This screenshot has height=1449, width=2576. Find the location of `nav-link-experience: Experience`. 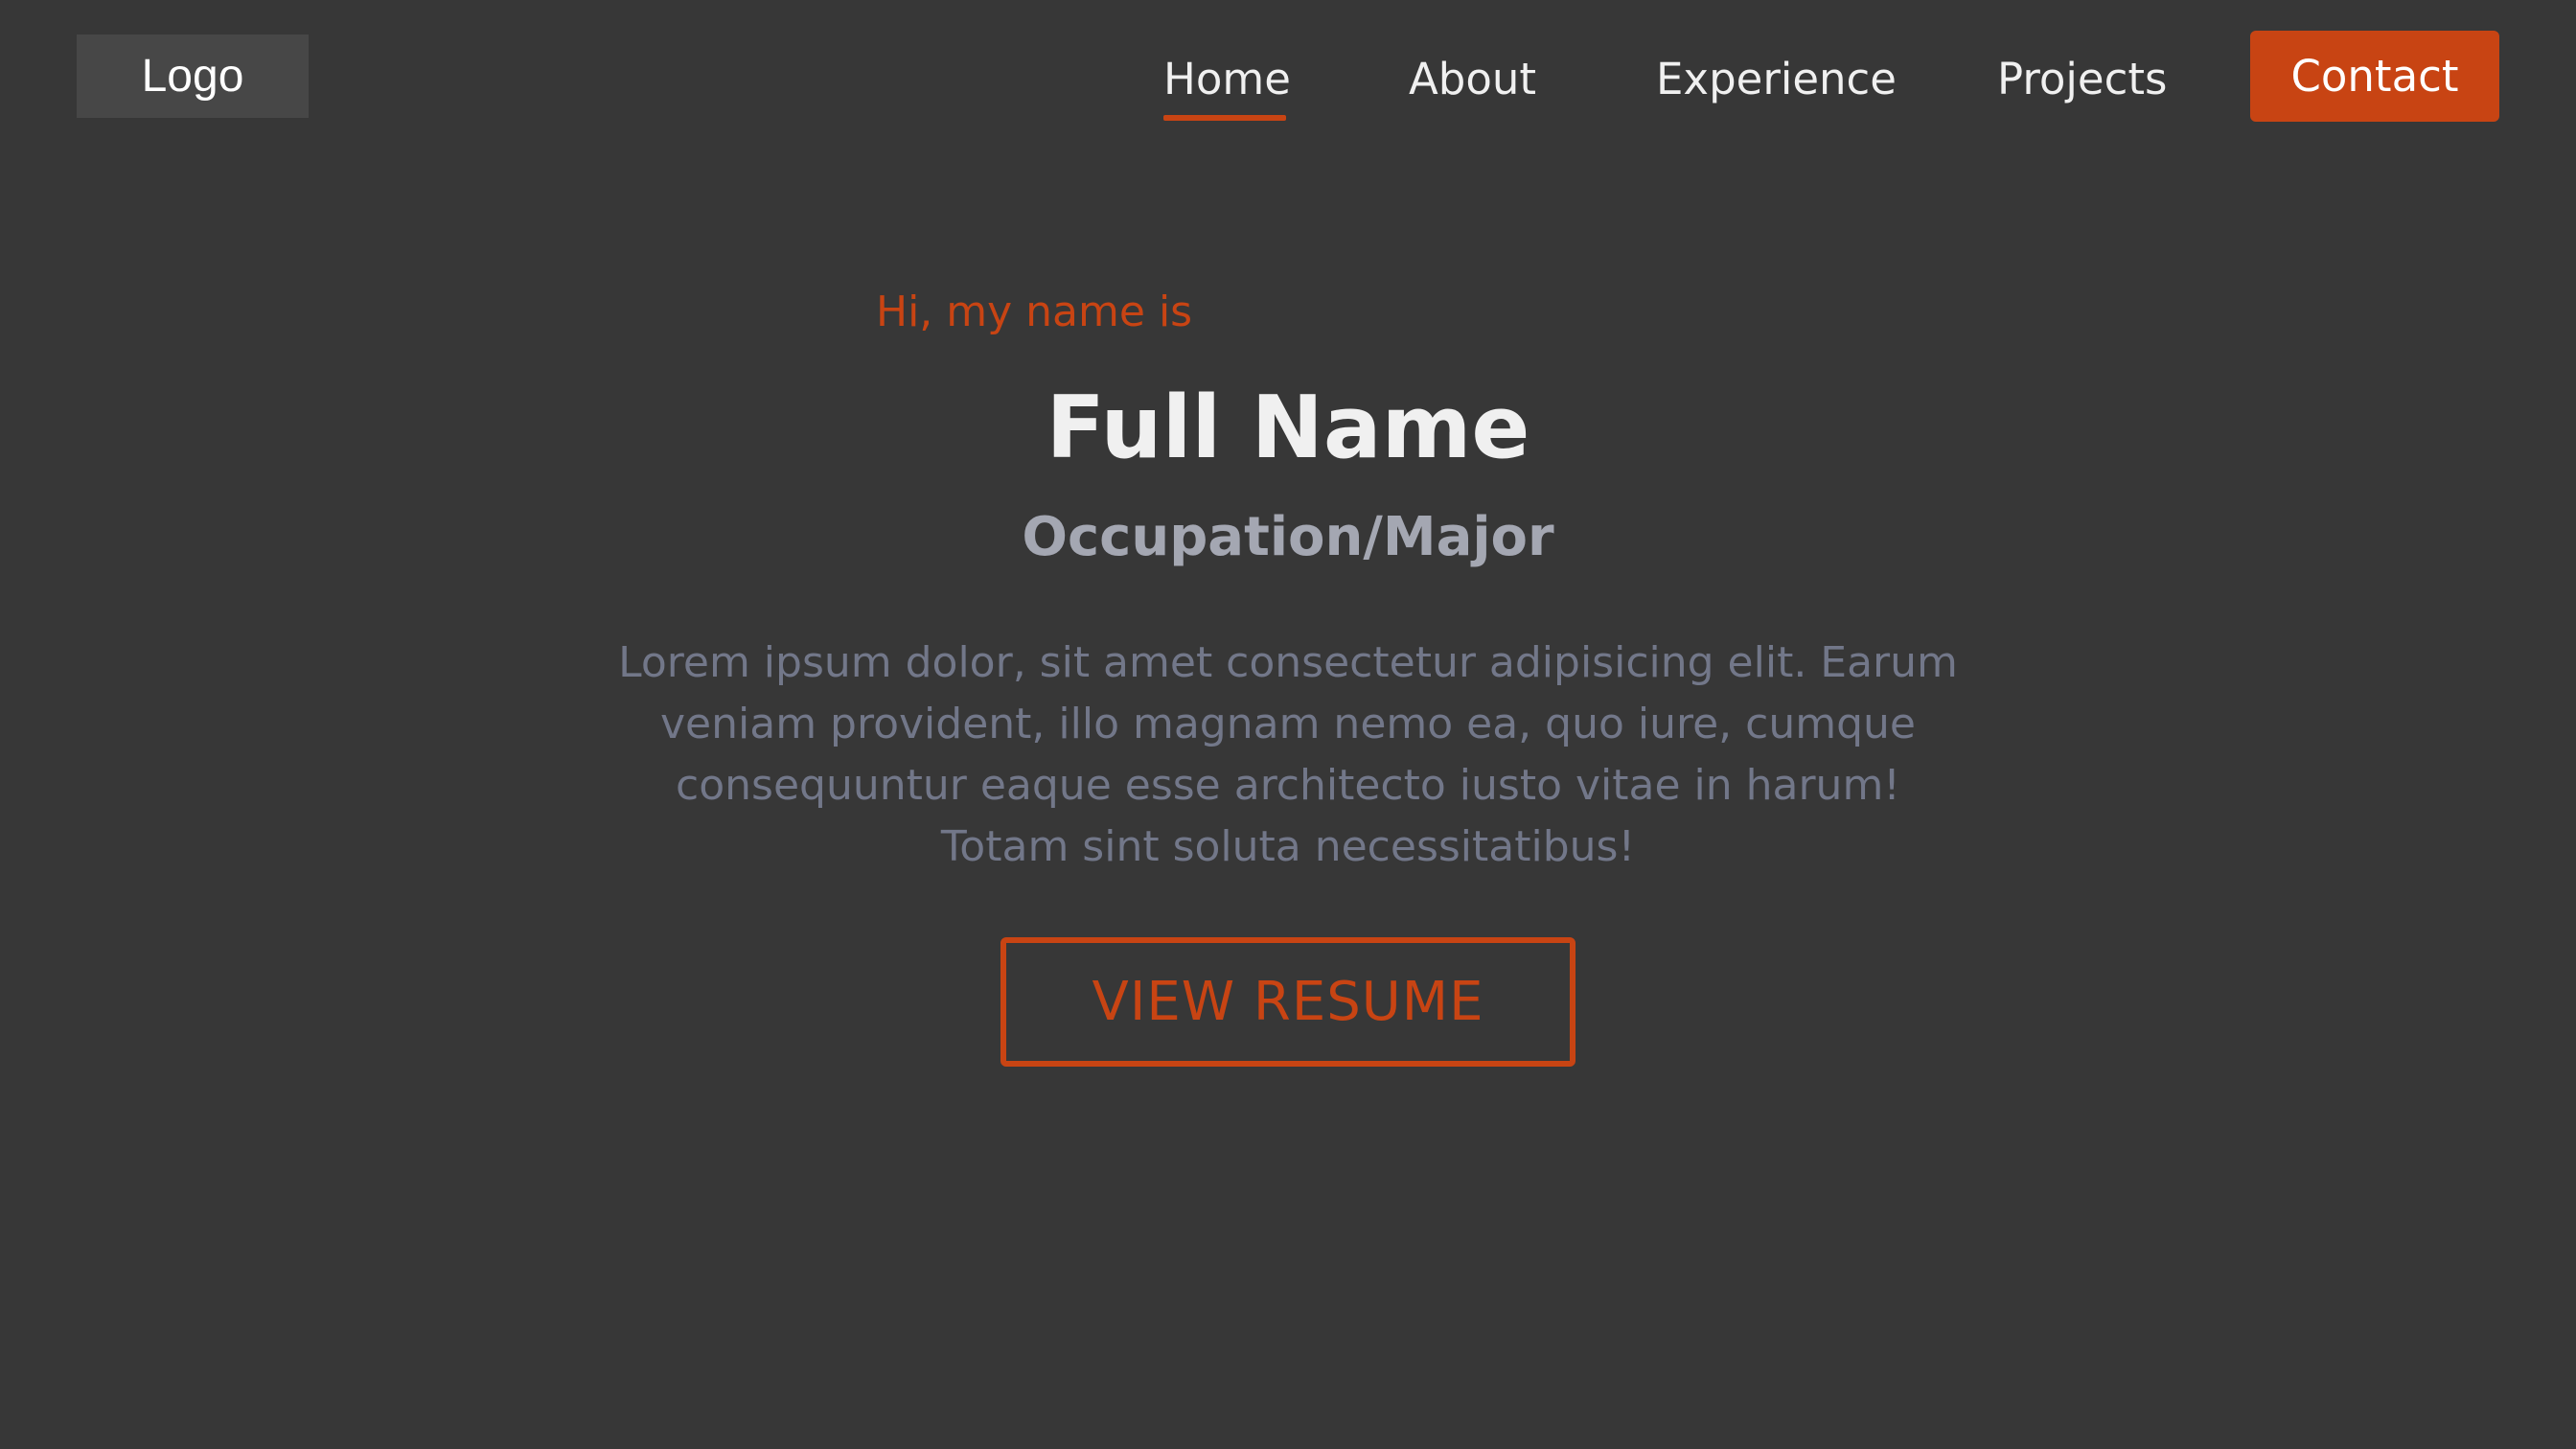

nav-link-experience: Experience is located at coordinates (1776, 79).